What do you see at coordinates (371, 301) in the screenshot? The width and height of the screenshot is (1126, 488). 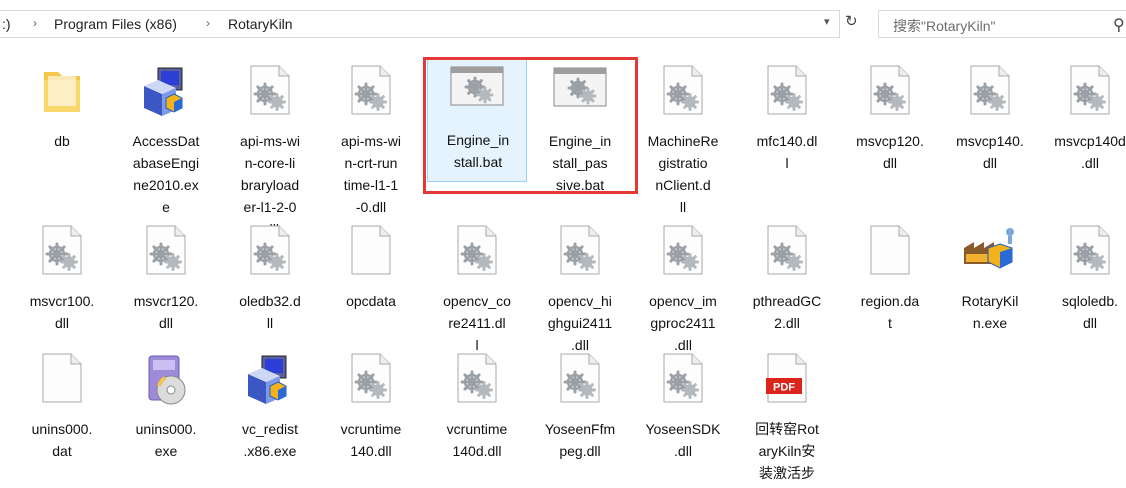 I see `file-name: opcdata` at bounding box center [371, 301].